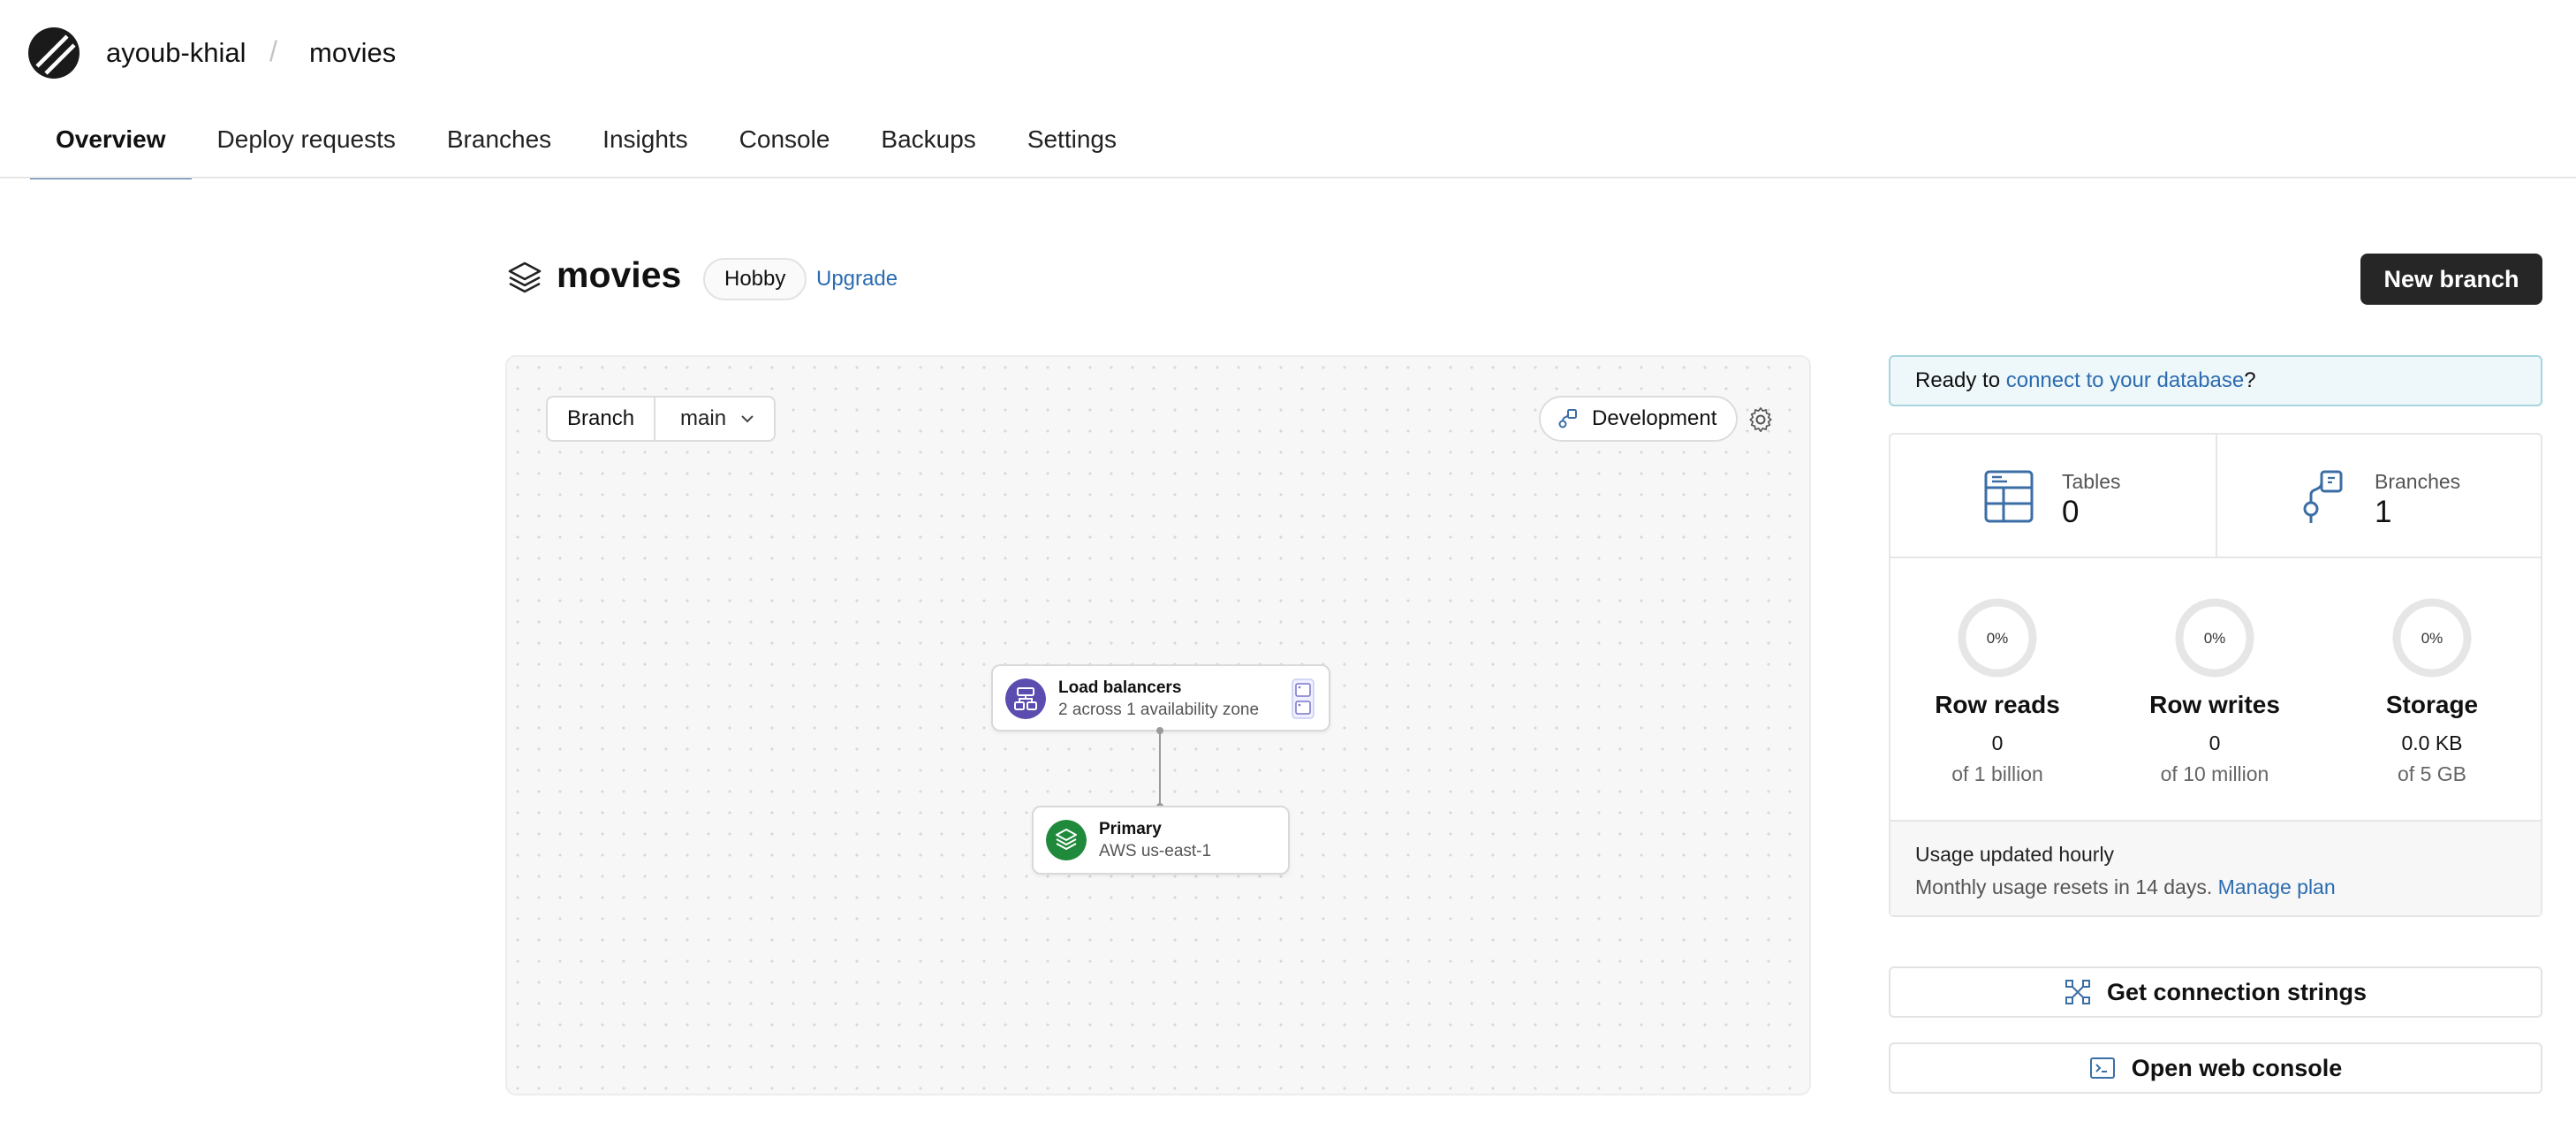  Describe the element at coordinates (2432, 742) in the screenshot. I see `storage-value: 0.0 KB` at that location.